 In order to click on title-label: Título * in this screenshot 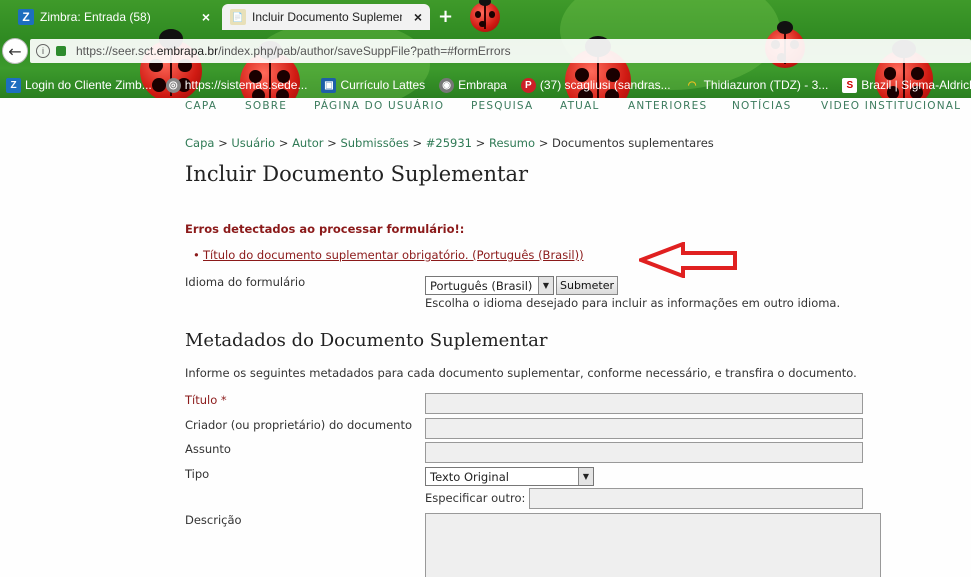, I will do `click(206, 400)`.